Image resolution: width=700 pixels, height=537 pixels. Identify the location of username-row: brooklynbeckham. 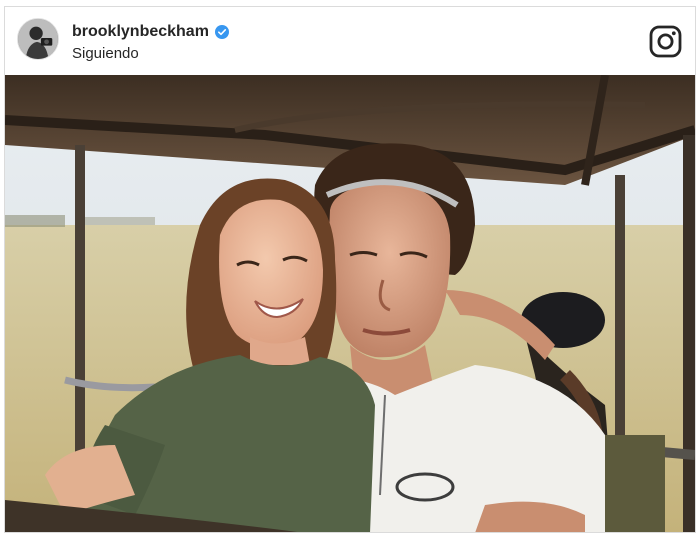
(150, 32).